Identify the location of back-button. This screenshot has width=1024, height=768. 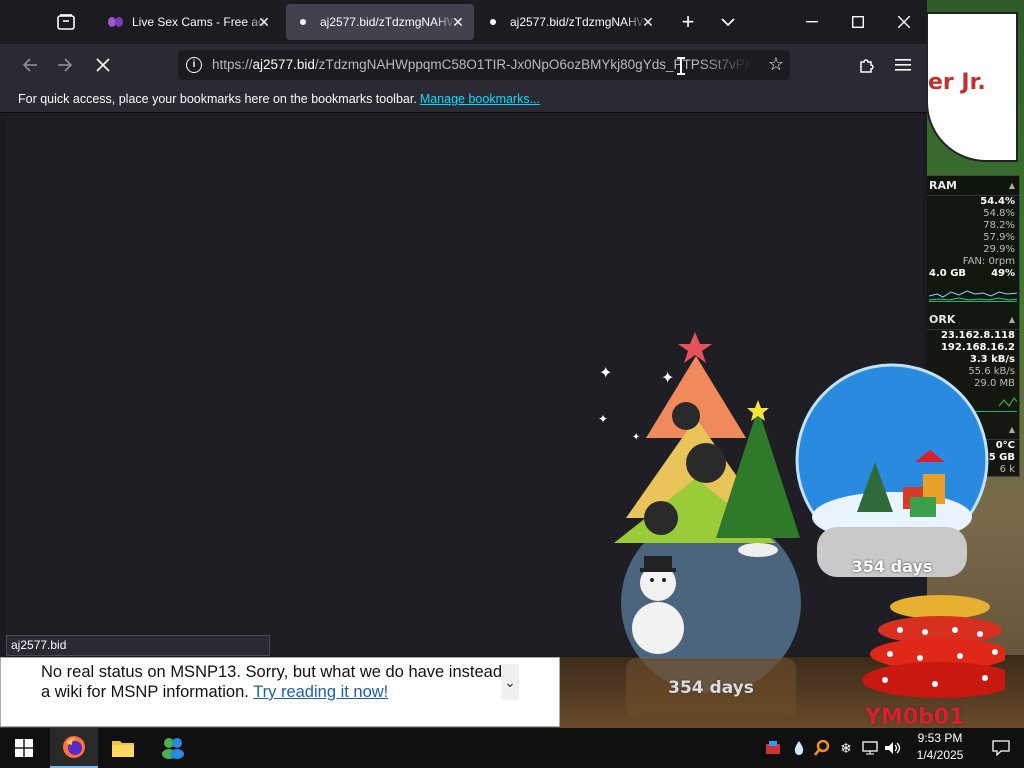
(30, 65).